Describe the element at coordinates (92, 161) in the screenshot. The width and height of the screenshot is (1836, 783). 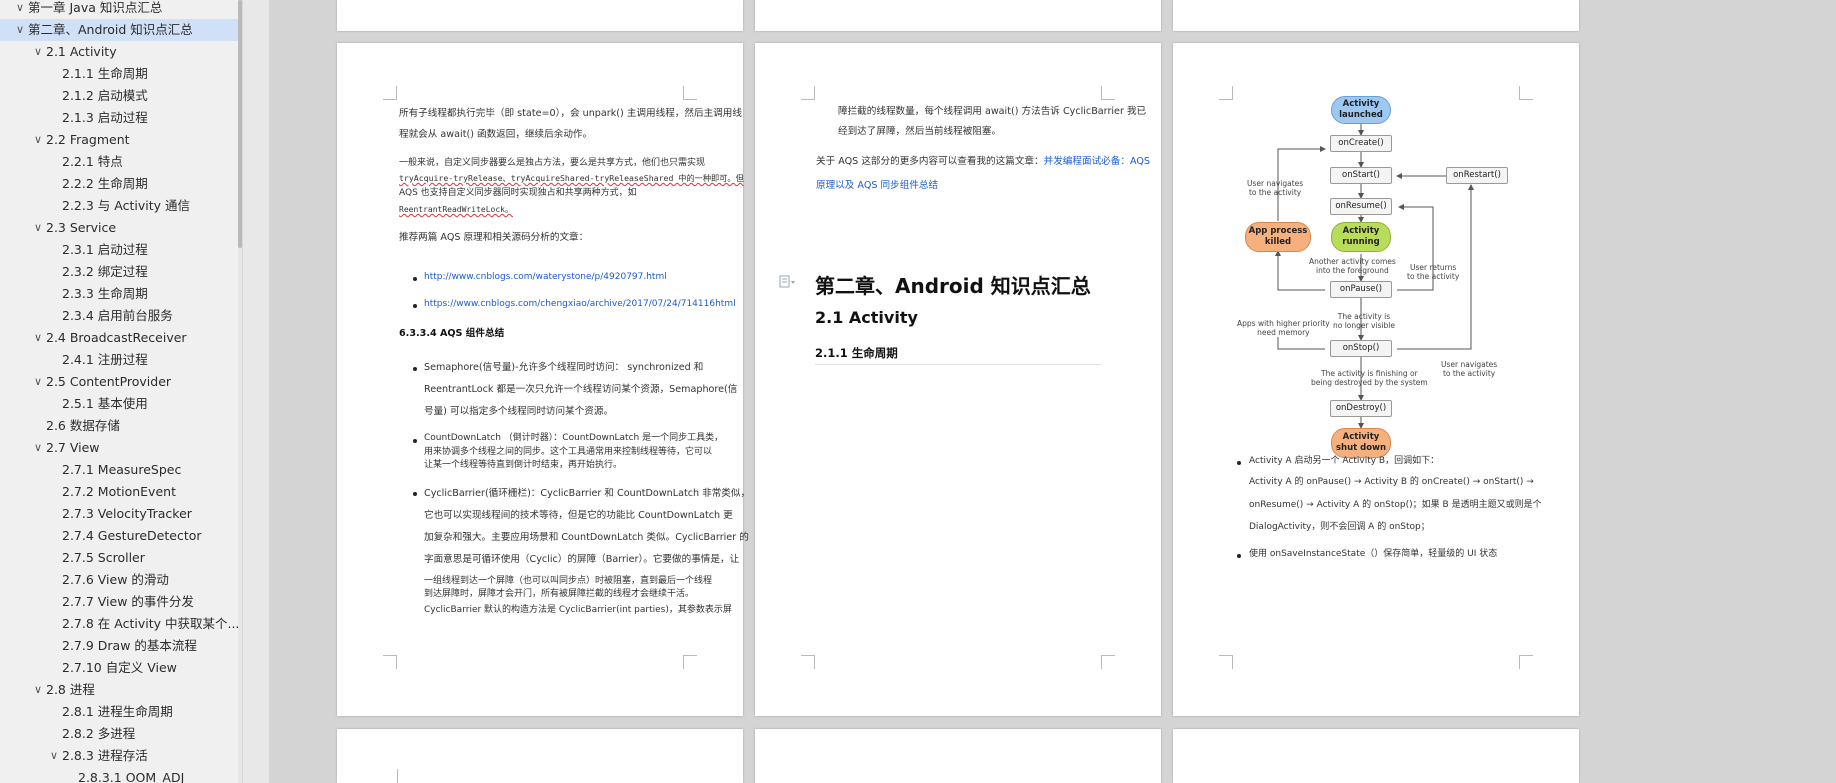
I see `nav-item-label: 2.2.1 特点` at that location.